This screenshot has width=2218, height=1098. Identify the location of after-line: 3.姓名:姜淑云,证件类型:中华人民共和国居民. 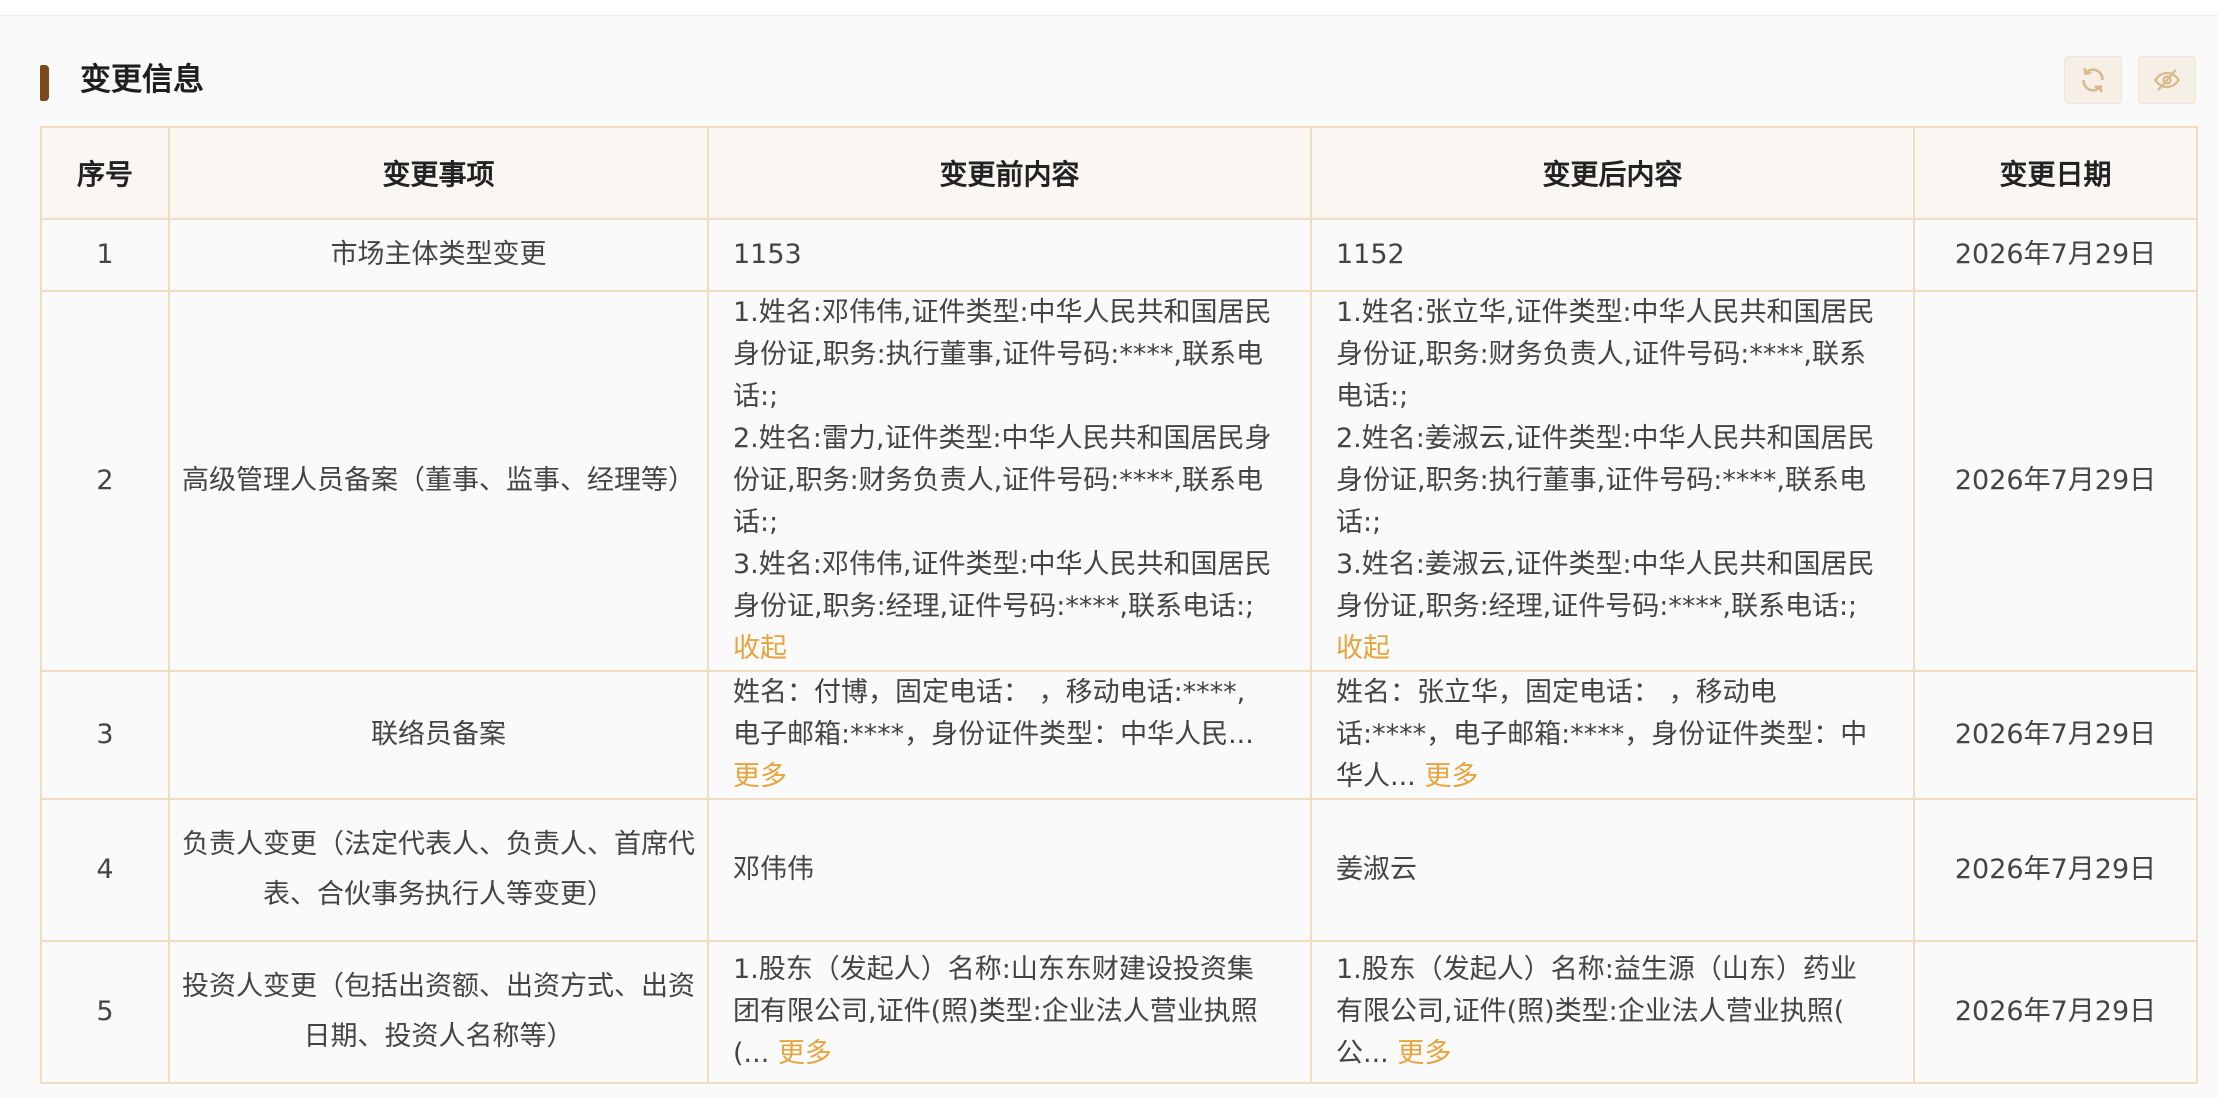
(1605, 564).